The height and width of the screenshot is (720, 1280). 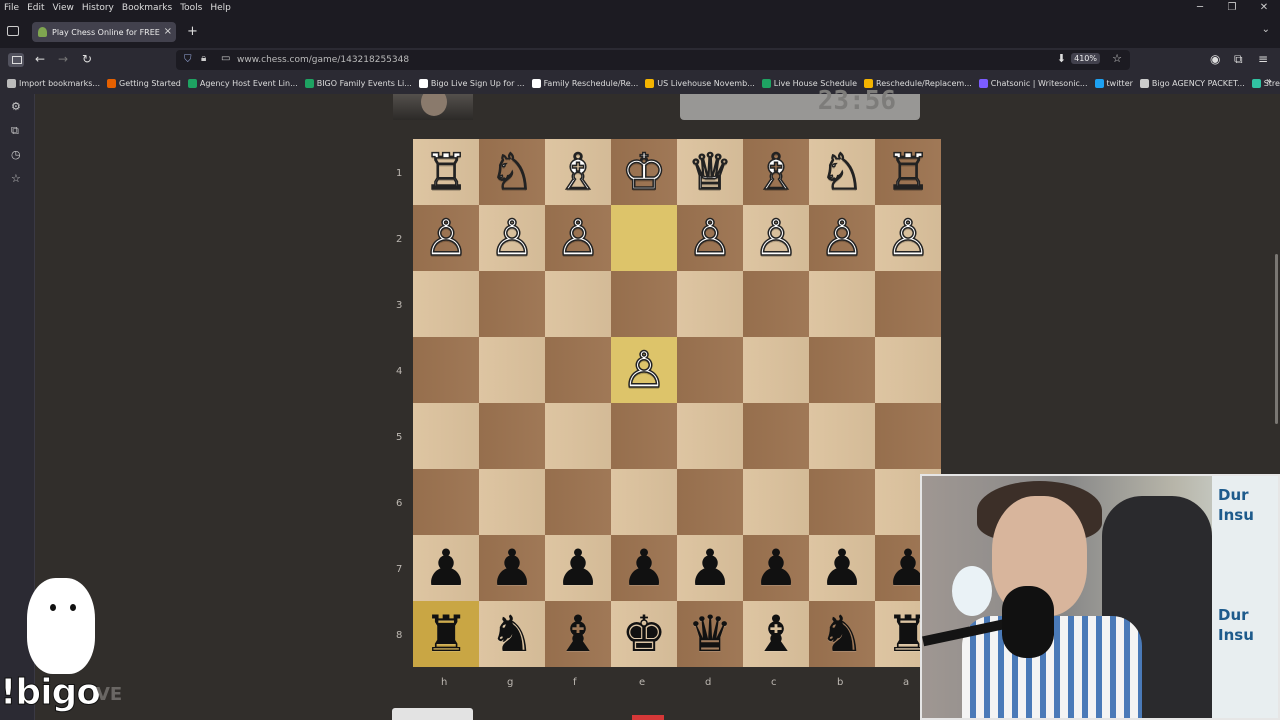 What do you see at coordinates (1113, 83) in the screenshot?
I see `bookmark-item: twitter` at bounding box center [1113, 83].